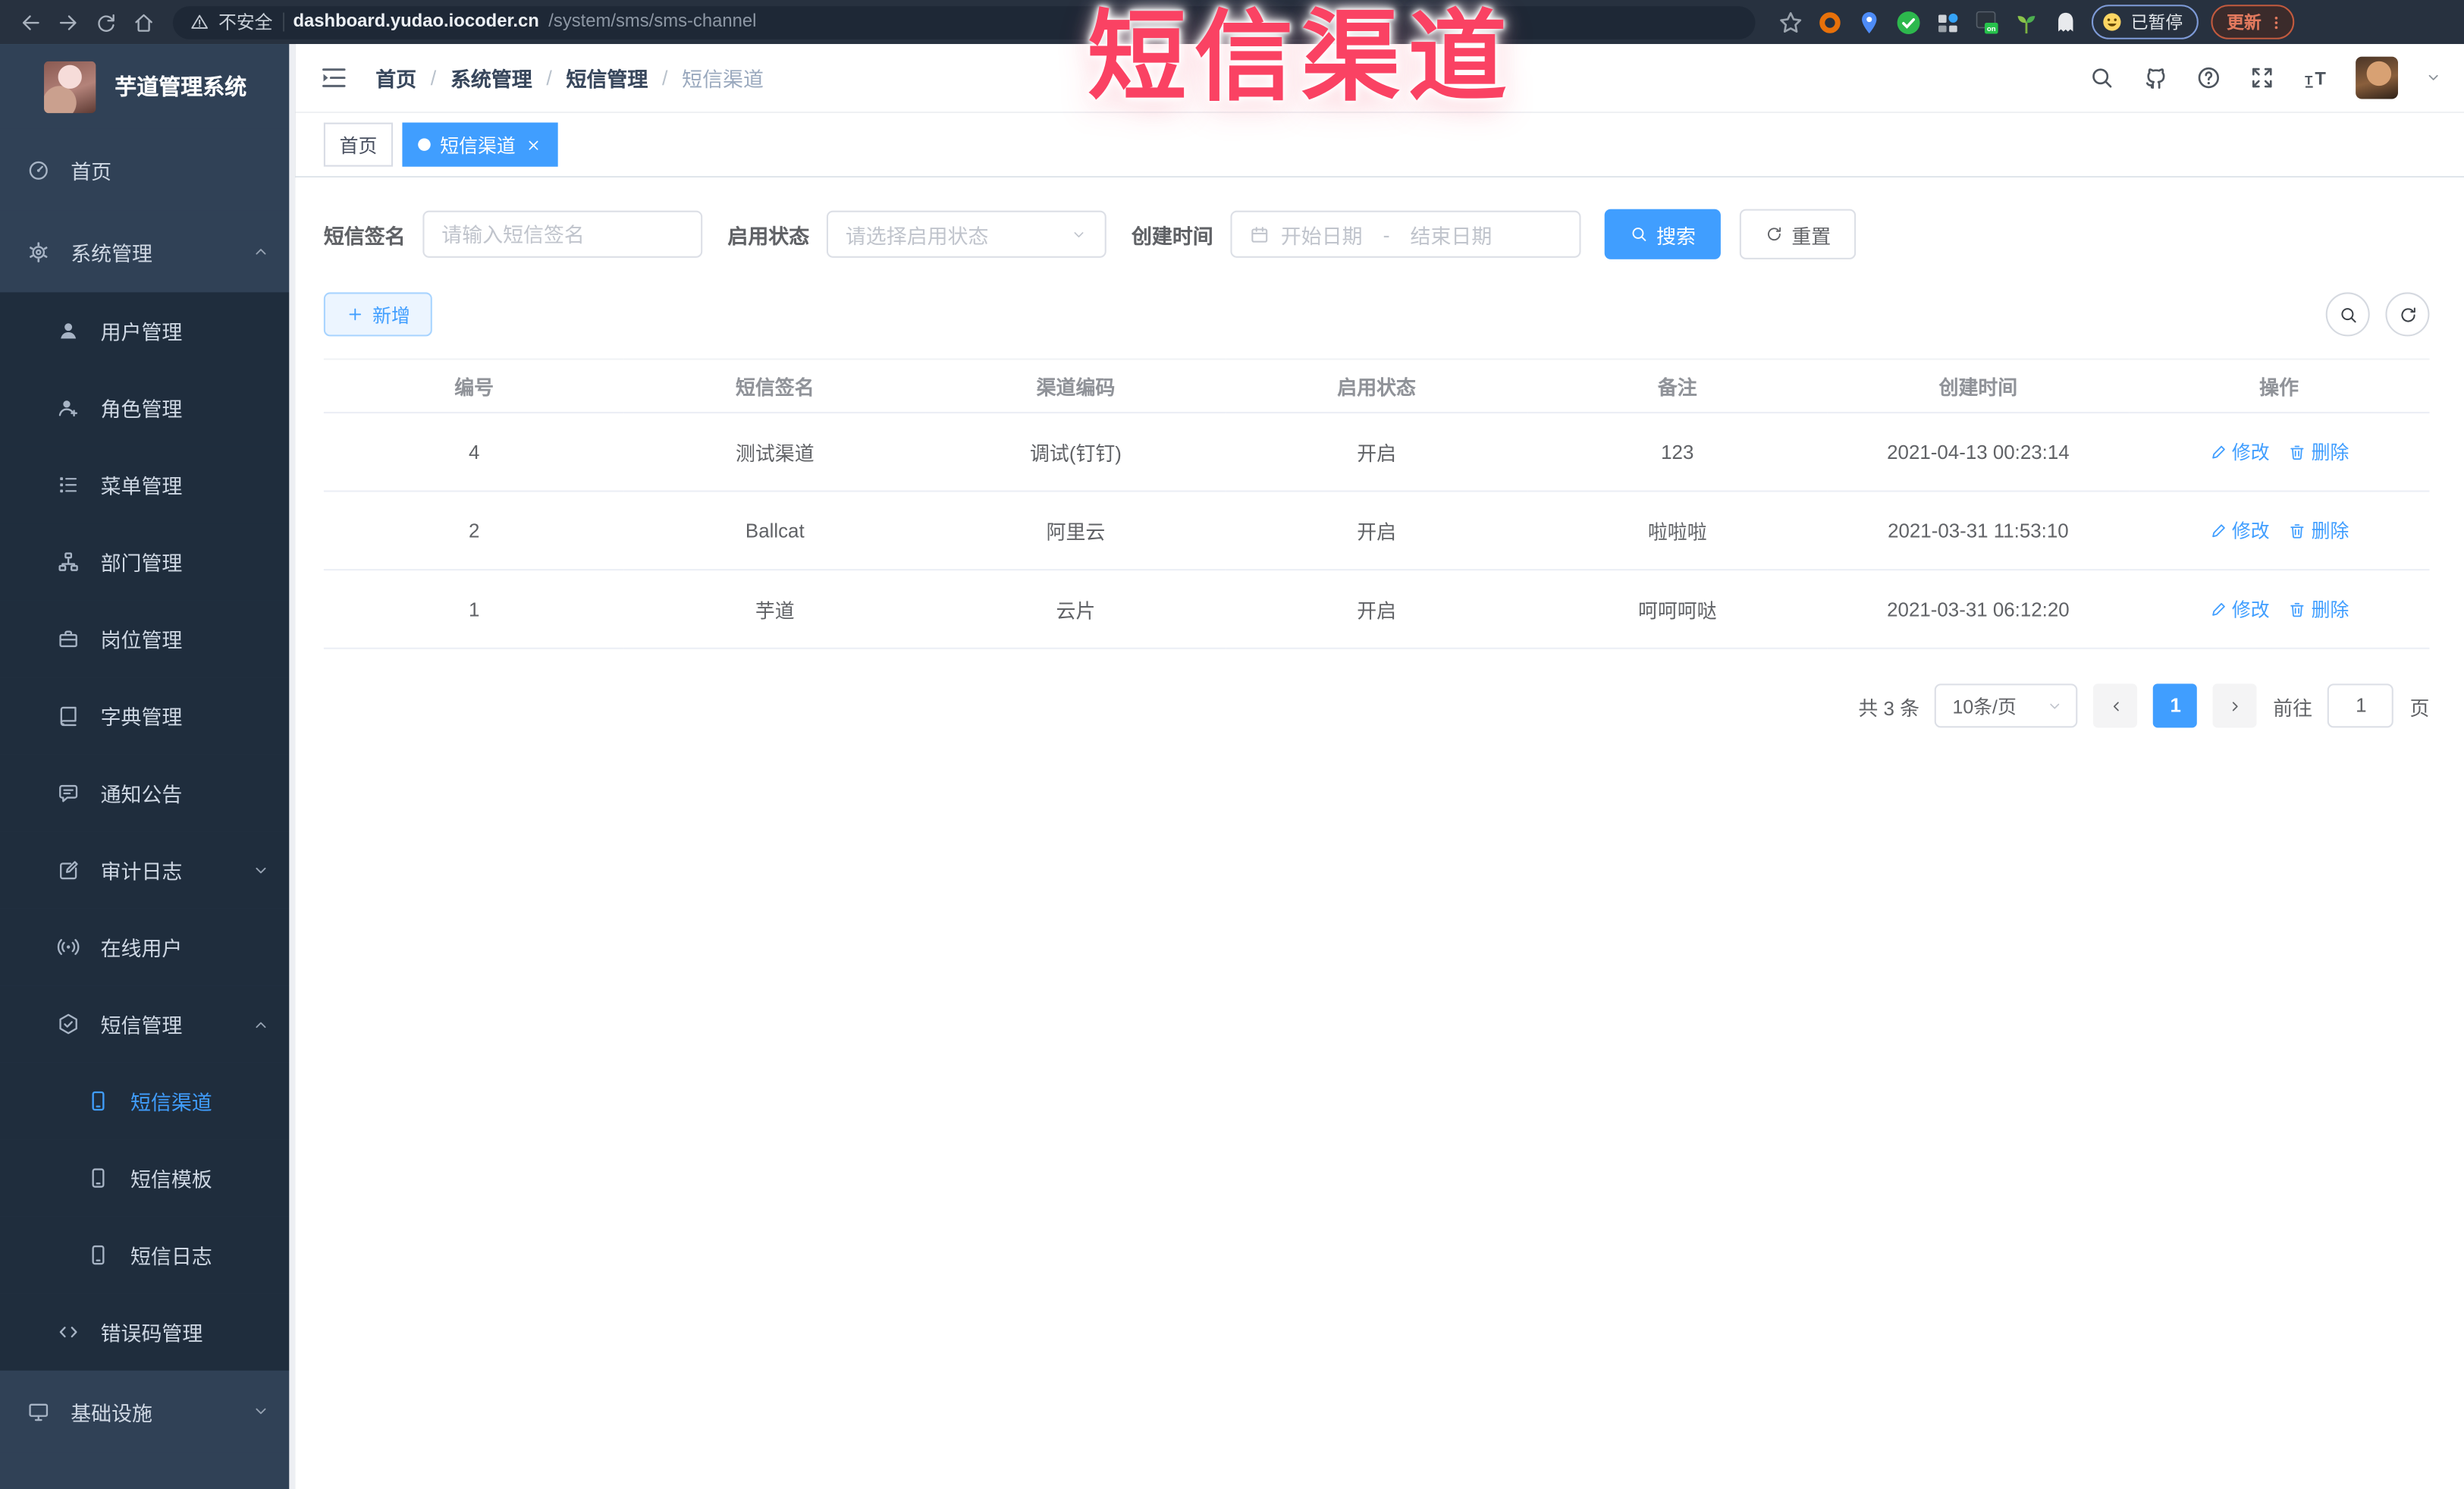 Image resolution: width=2464 pixels, height=1489 pixels. What do you see at coordinates (148, 1024) in the screenshot?
I see `sidebar-item-sms: 短信管理` at bounding box center [148, 1024].